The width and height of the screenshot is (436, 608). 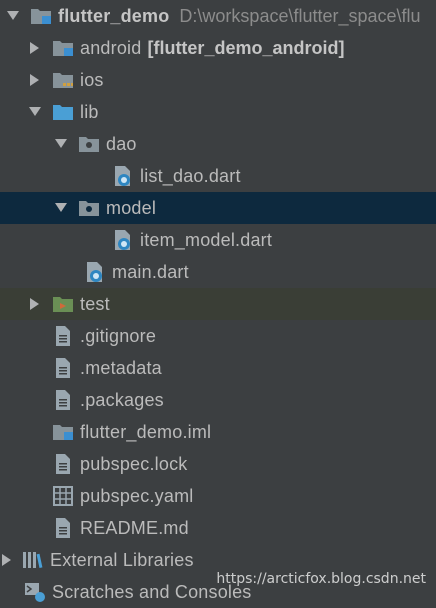 What do you see at coordinates (218, 464) in the screenshot?
I see `tree-node-pubspec-lock: pubspec.lock` at bounding box center [218, 464].